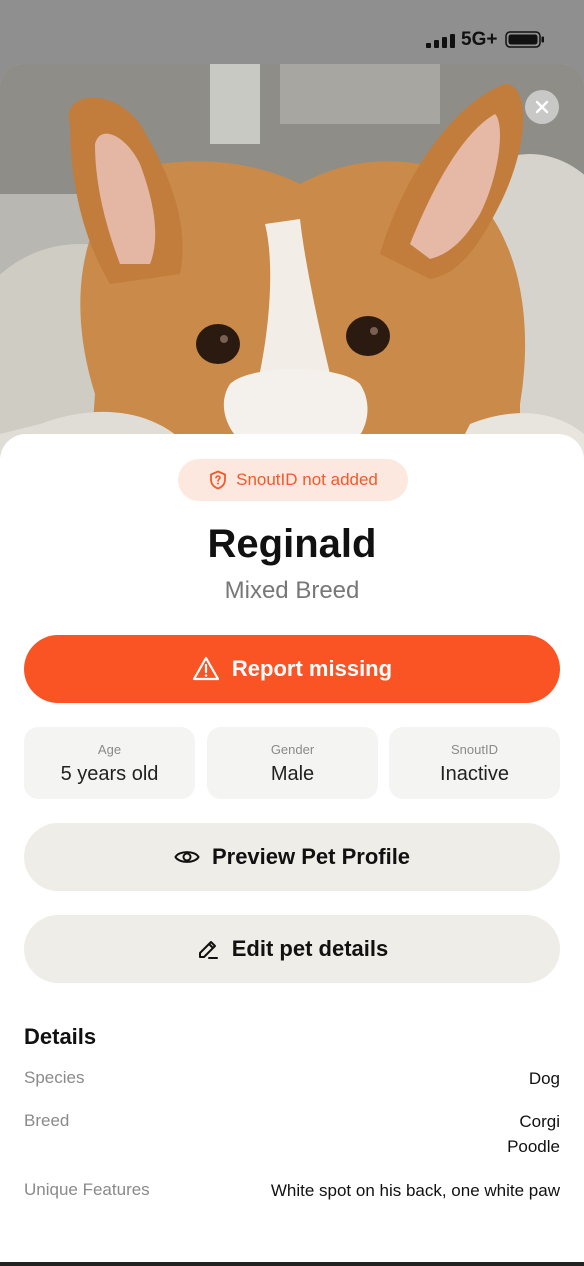 Image resolution: width=584 pixels, height=1266 pixels. Describe the element at coordinates (312, 668) in the screenshot. I see `report-missing-label: Report missing` at that location.